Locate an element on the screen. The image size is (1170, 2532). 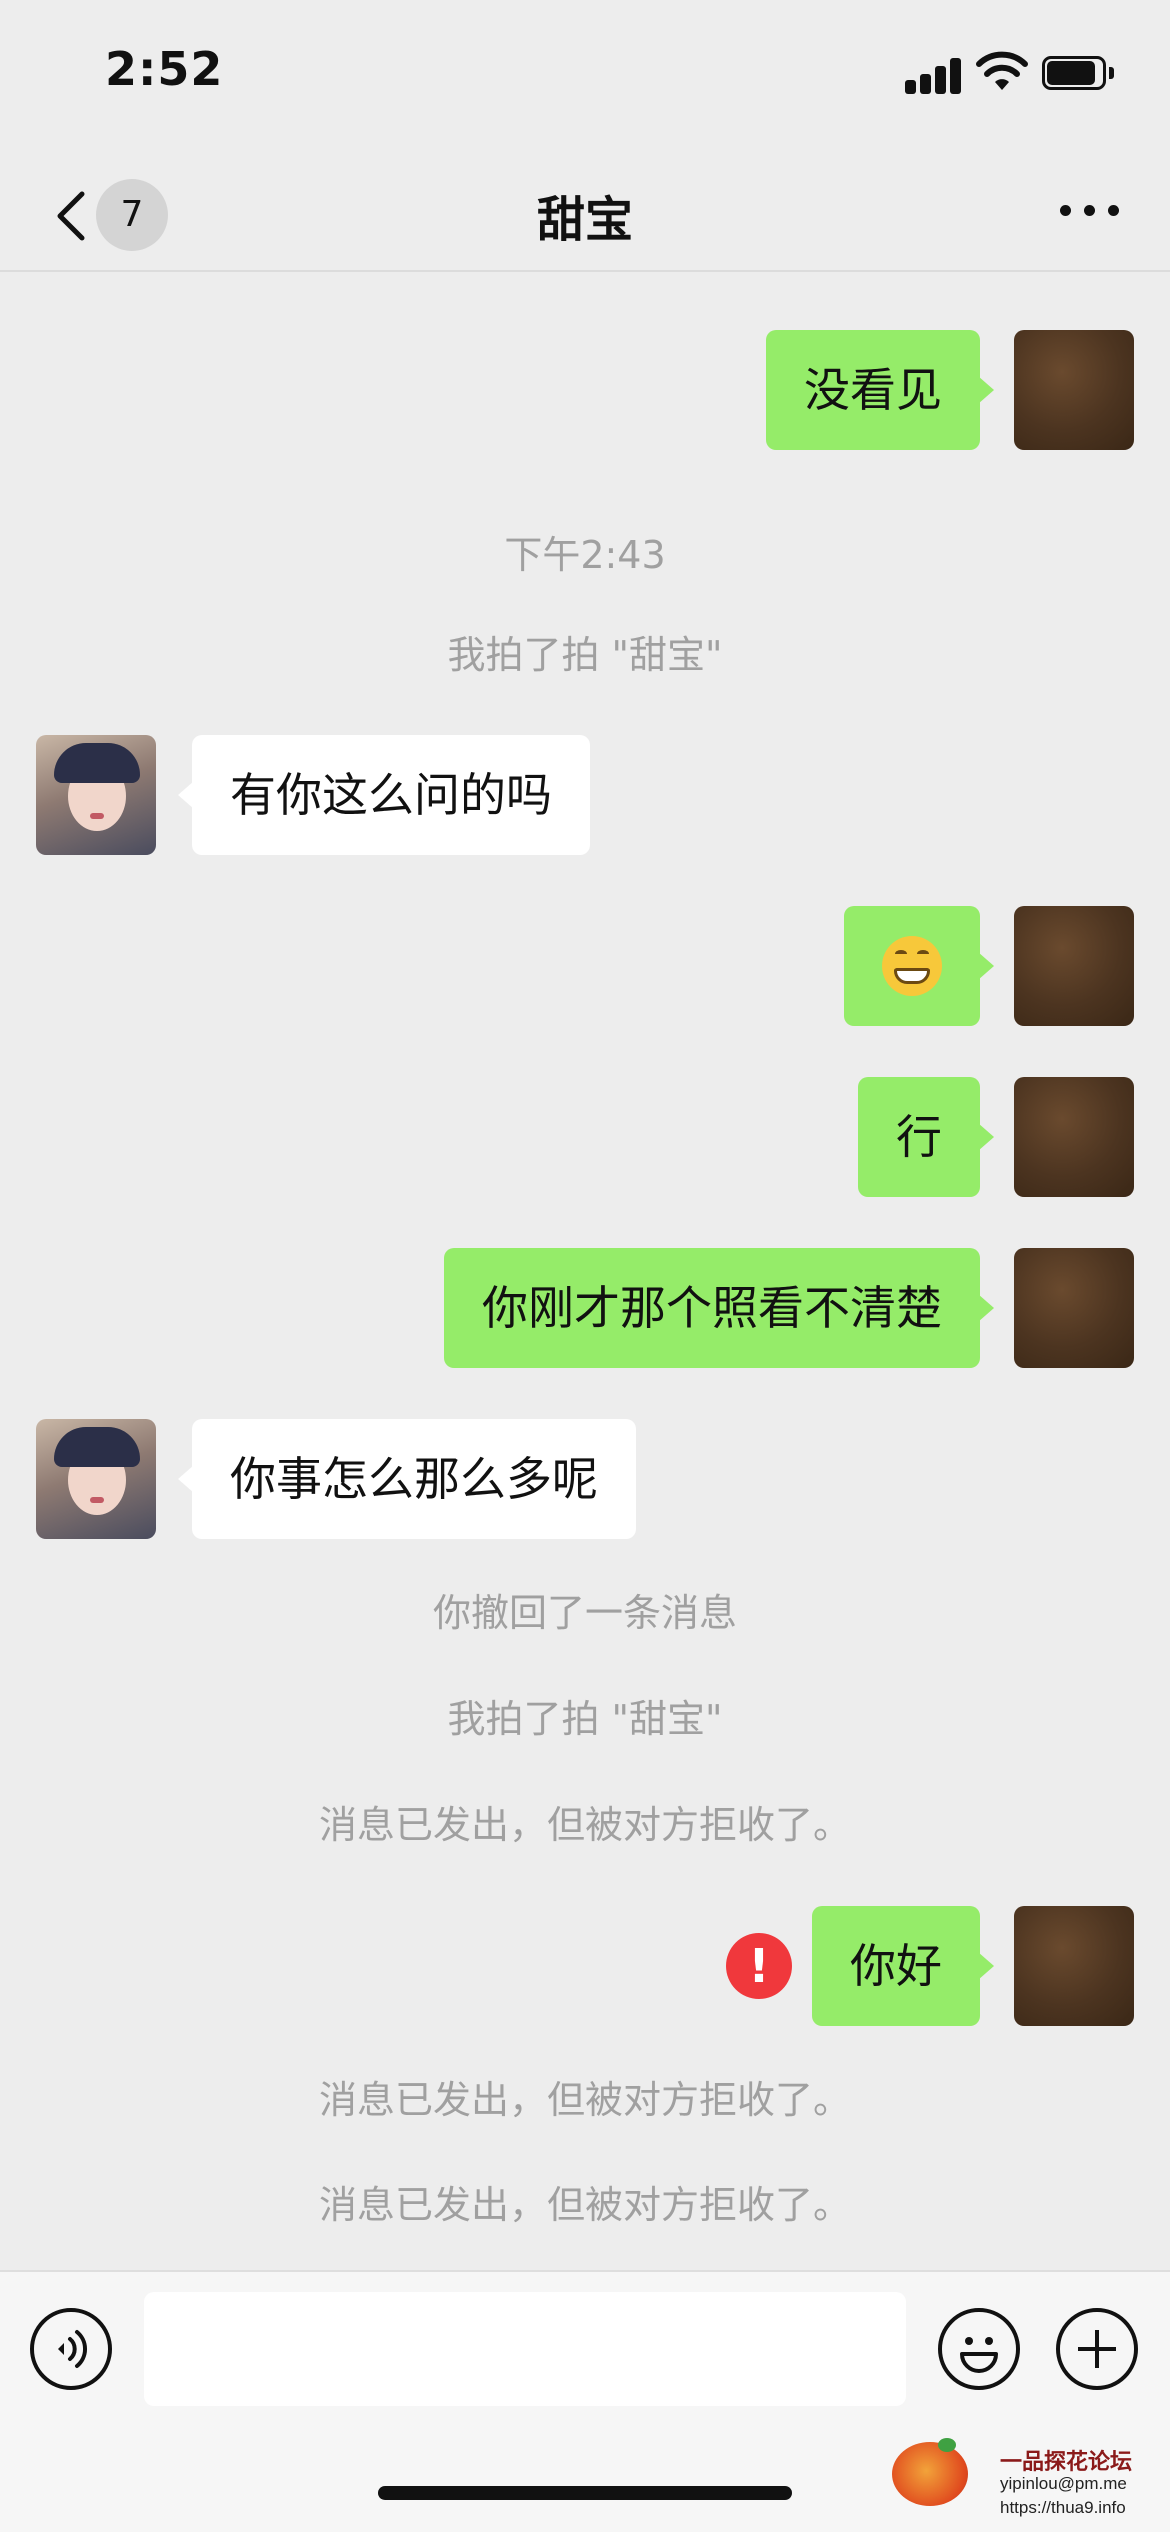
status-time: 2:52 is located at coordinates (164, 69).